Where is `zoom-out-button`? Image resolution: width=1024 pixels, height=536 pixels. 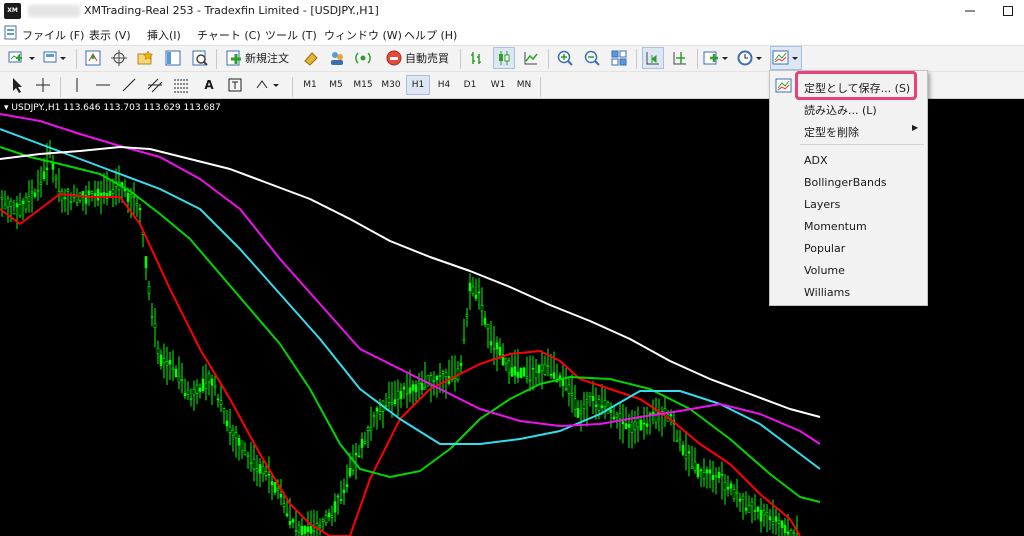 zoom-out-button is located at coordinates (592, 58).